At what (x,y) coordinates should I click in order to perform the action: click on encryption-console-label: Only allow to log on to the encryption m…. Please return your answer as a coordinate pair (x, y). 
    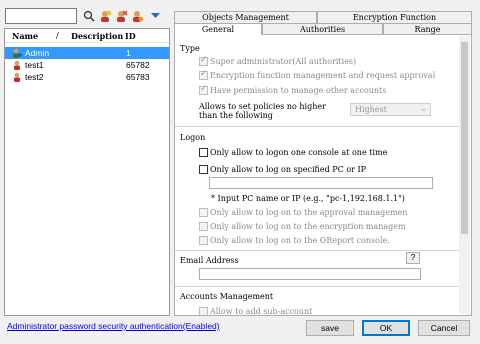
    Looking at the image, I should click on (308, 226).